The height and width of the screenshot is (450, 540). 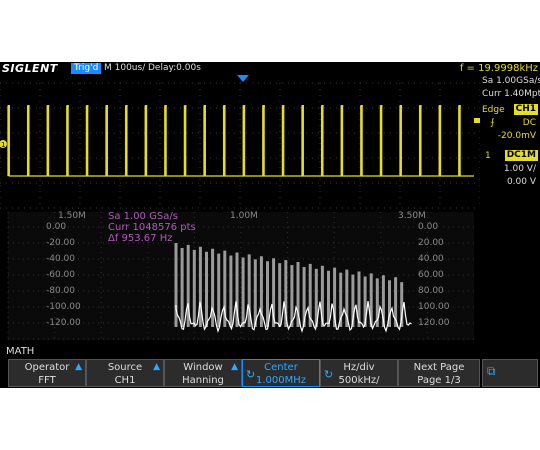 What do you see at coordinates (243, 78) in the screenshot?
I see `trigger-position-marker` at bounding box center [243, 78].